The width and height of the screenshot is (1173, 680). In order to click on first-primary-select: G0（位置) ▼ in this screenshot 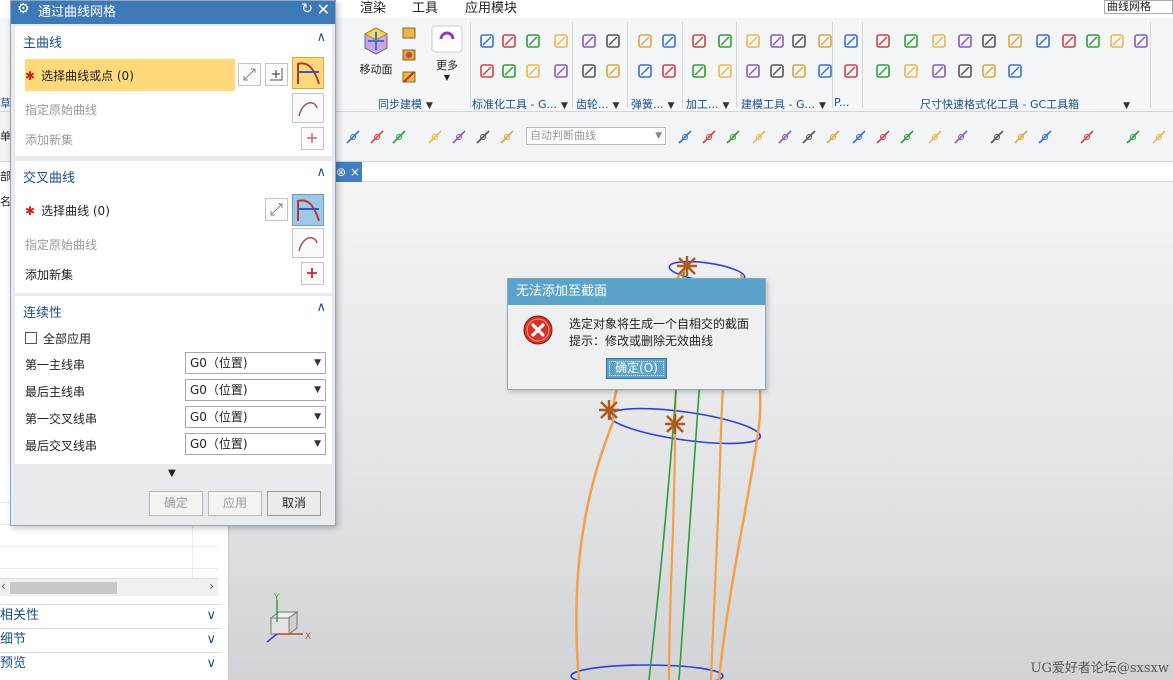, I will do `click(255, 363)`.